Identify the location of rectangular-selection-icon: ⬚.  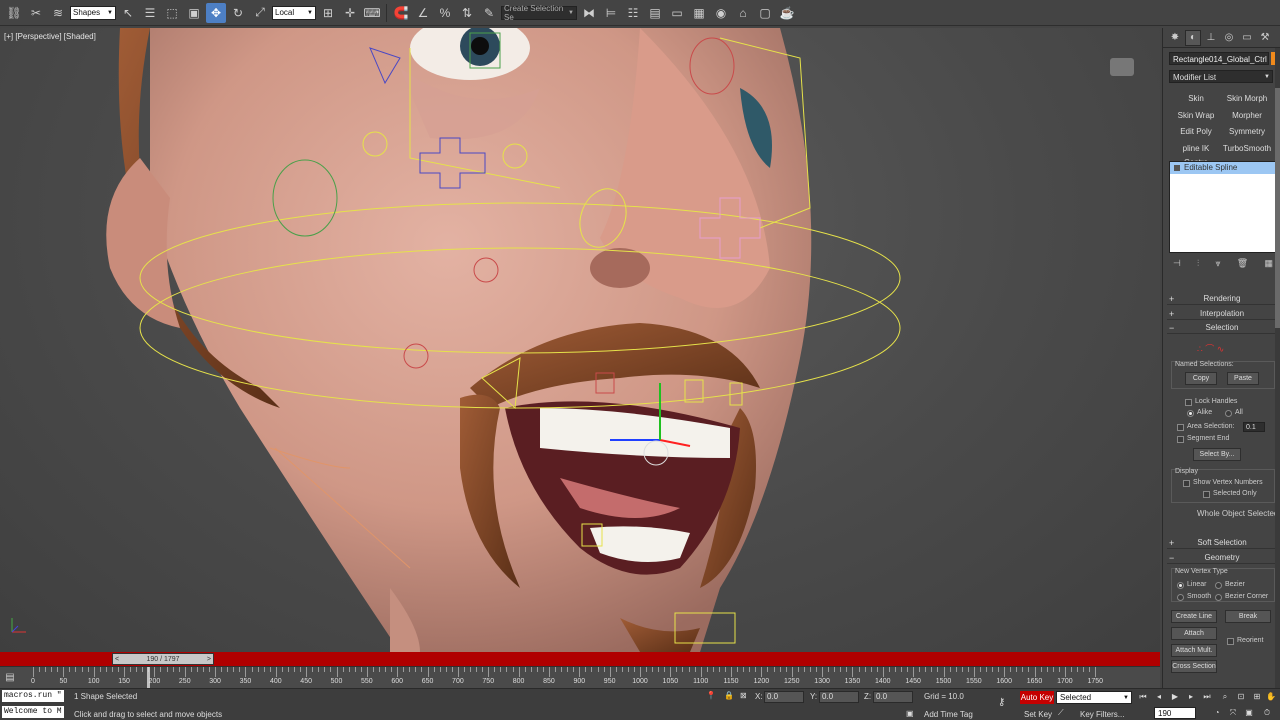
(172, 13).